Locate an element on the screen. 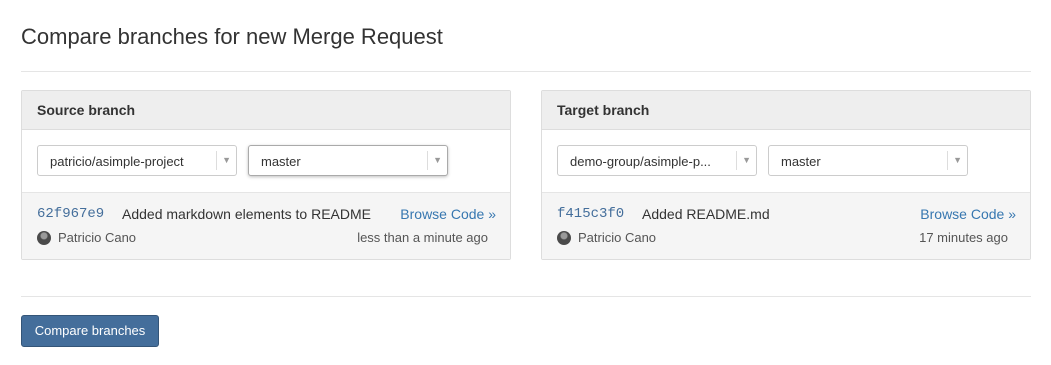 This screenshot has width=1051, height=365. source-commit-time: less than a minute ago is located at coordinates (422, 237).